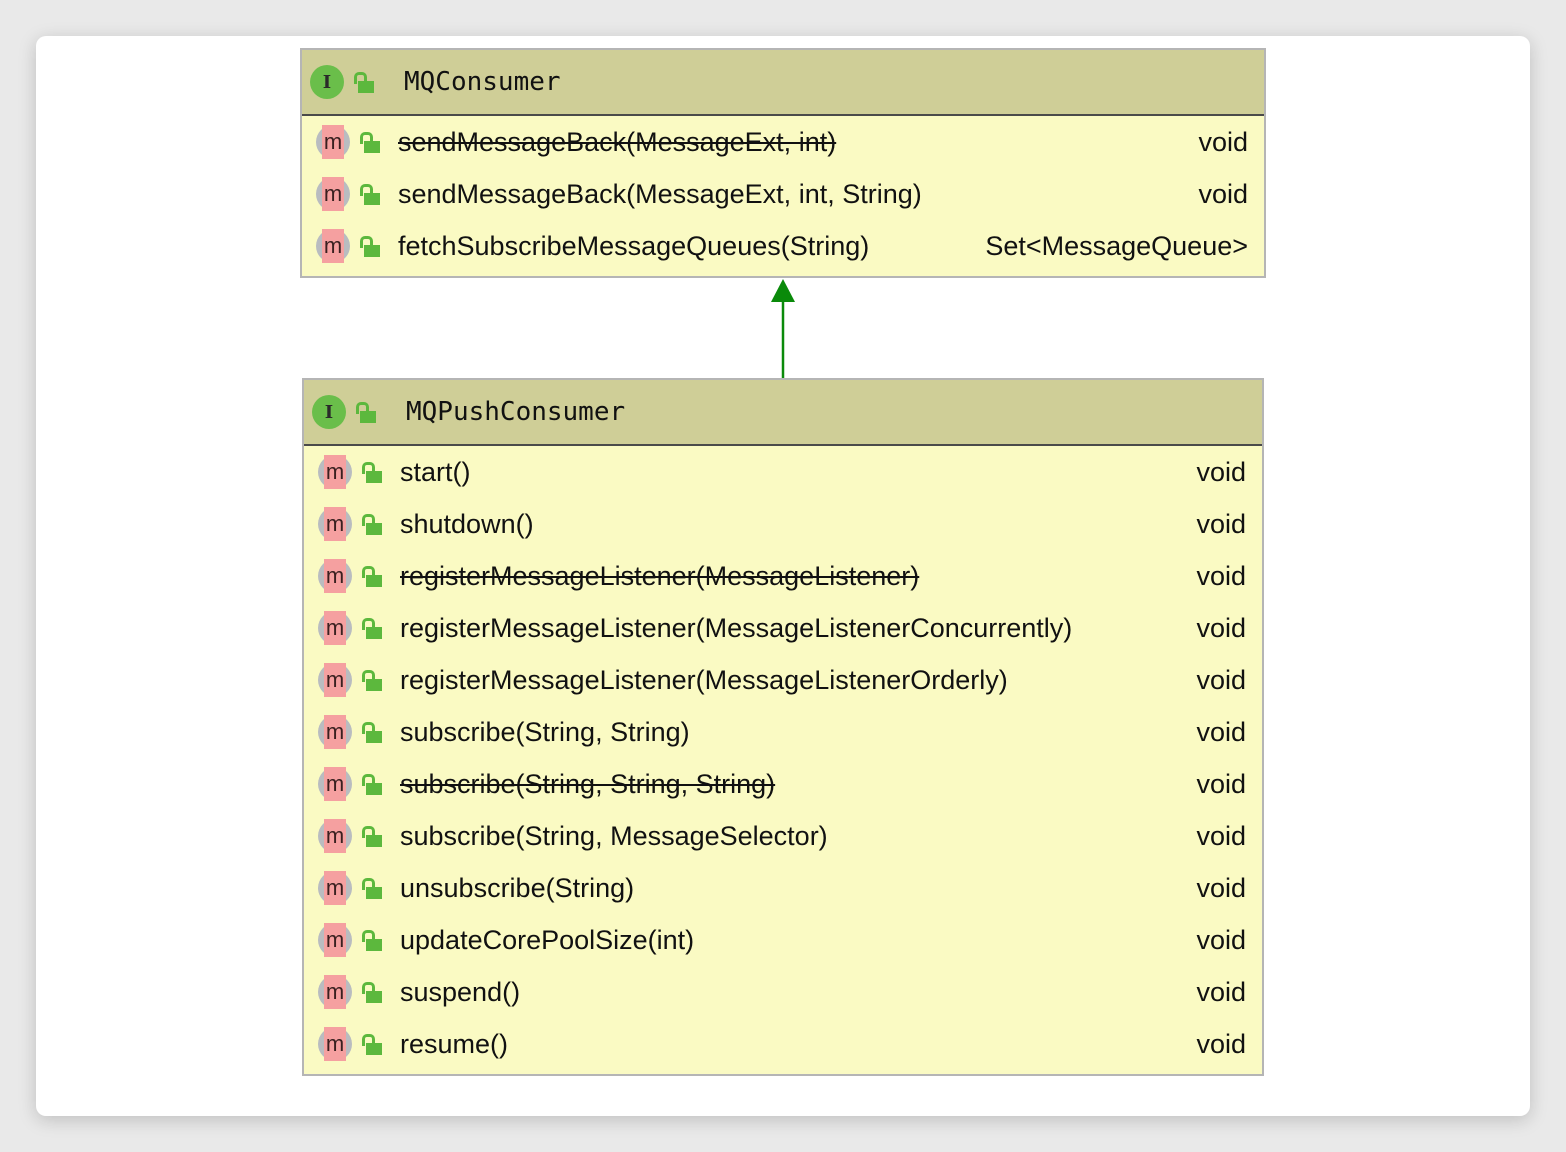 Image resolution: width=1566 pixels, height=1152 pixels. What do you see at coordinates (783, 472) in the screenshot?
I see `method-row: m start() void` at bounding box center [783, 472].